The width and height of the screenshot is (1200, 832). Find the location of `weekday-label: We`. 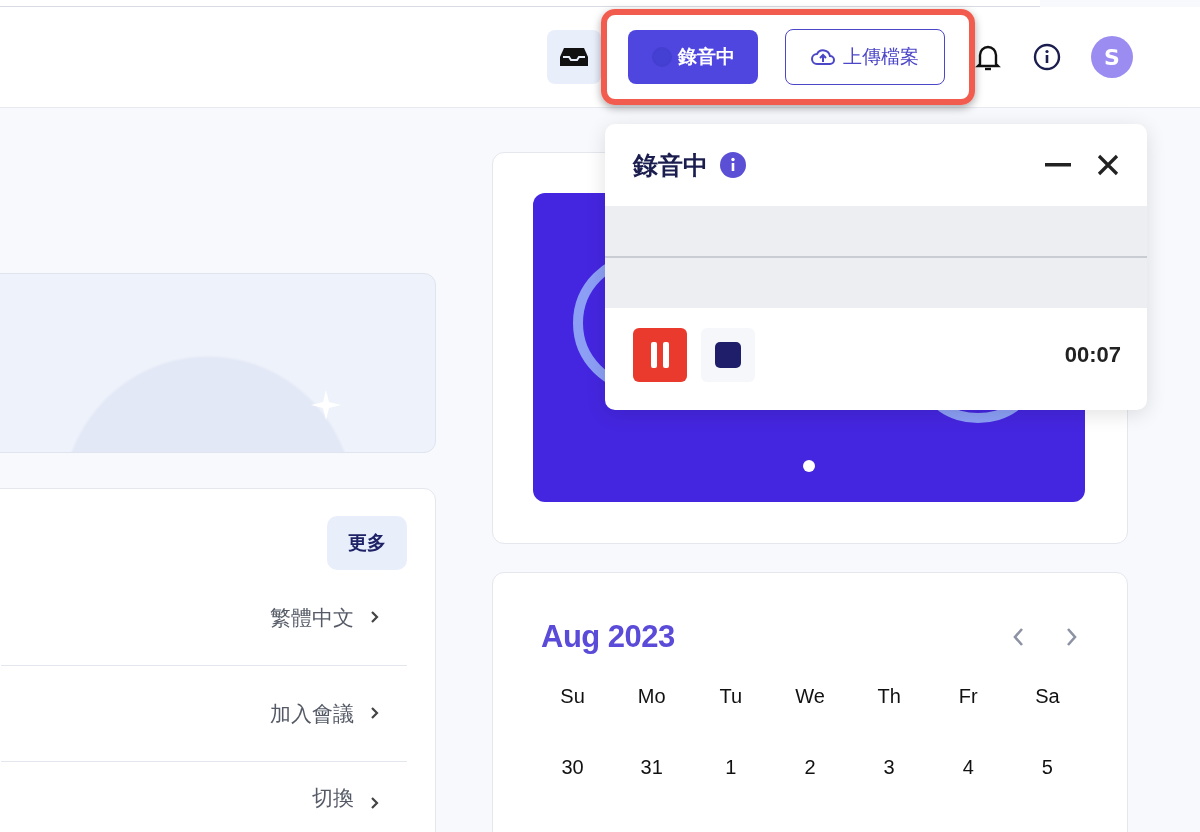

weekday-label: We is located at coordinates (810, 696).